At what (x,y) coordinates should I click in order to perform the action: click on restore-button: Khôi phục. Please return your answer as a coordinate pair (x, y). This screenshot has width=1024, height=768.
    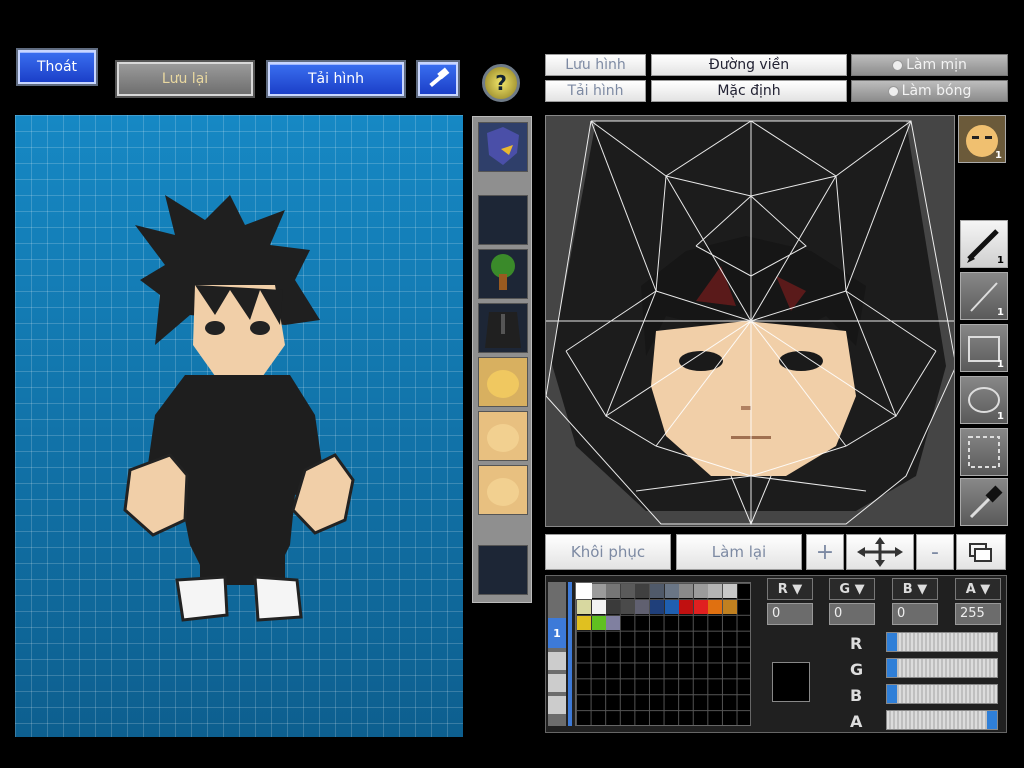
    Looking at the image, I should click on (608, 552).